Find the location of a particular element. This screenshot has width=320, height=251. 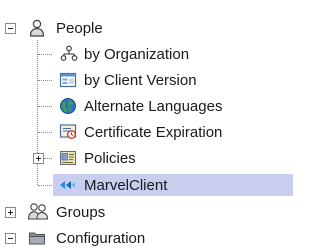

tree-node-by-organization: by Organization is located at coordinates (146, 54).